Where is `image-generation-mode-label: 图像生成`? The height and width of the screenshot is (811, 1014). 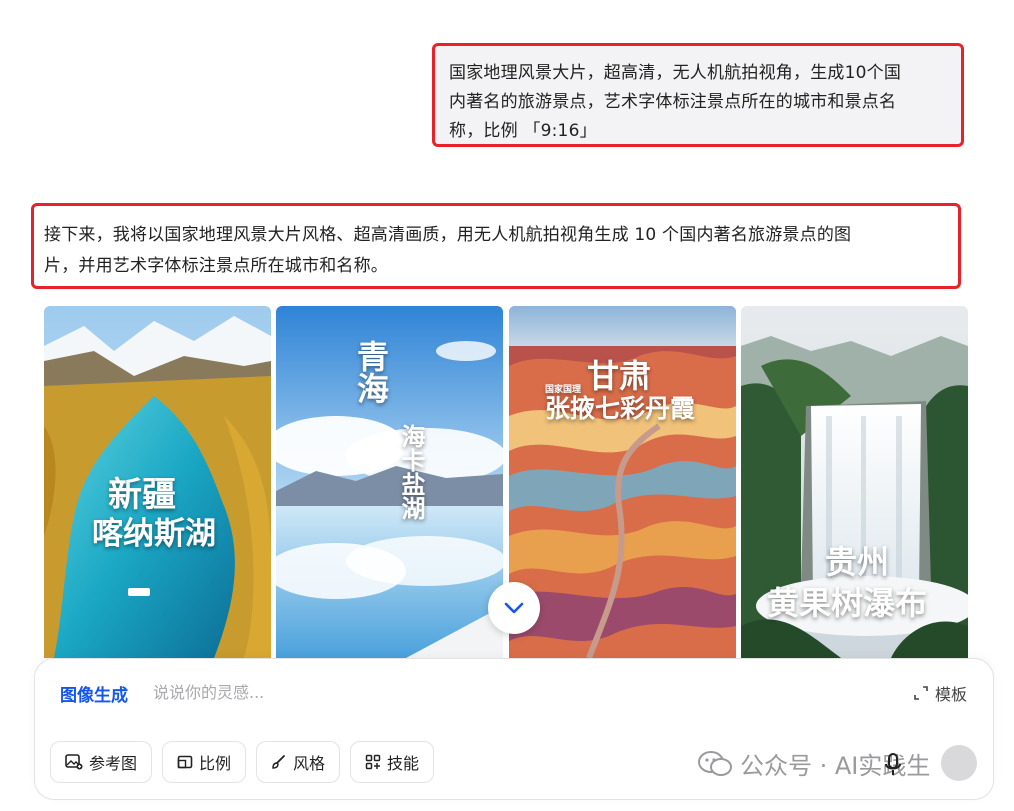
image-generation-mode-label: 图像生成 is located at coordinates (94, 693).